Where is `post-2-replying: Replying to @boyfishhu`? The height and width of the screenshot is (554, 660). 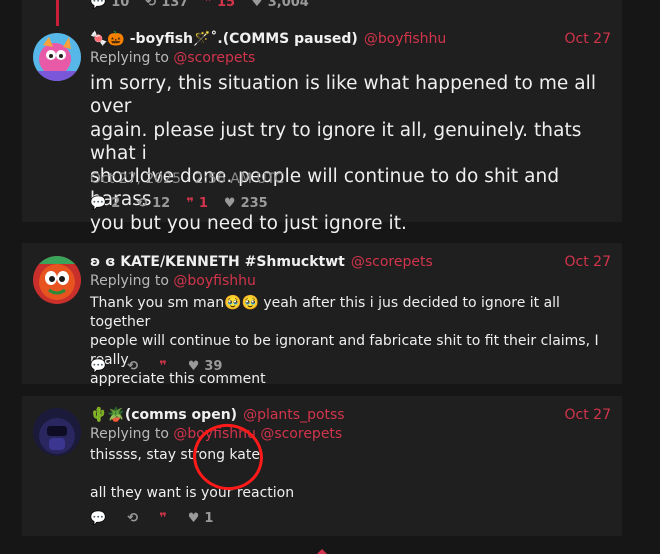
post-2-replying: Replying to @boyfishhu is located at coordinates (173, 281).